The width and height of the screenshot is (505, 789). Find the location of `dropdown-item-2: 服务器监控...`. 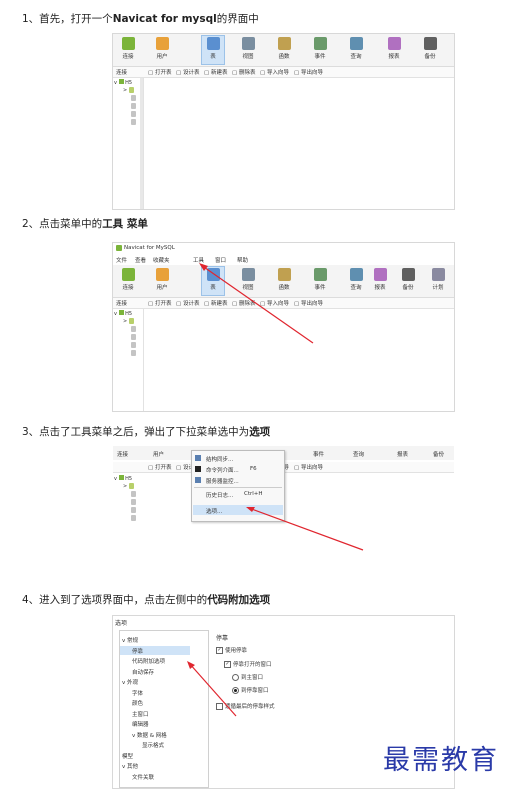

dropdown-item-2: 服务器监控... is located at coordinates (222, 481).